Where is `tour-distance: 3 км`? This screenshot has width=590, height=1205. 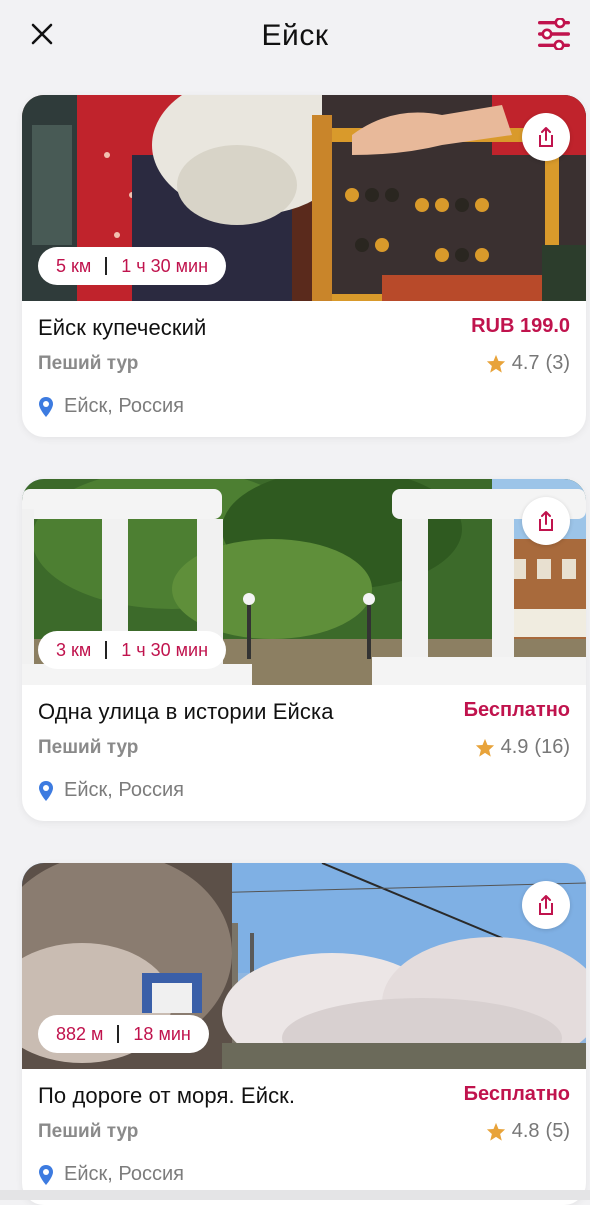
tour-distance: 3 км is located at coordinates (74, 649).